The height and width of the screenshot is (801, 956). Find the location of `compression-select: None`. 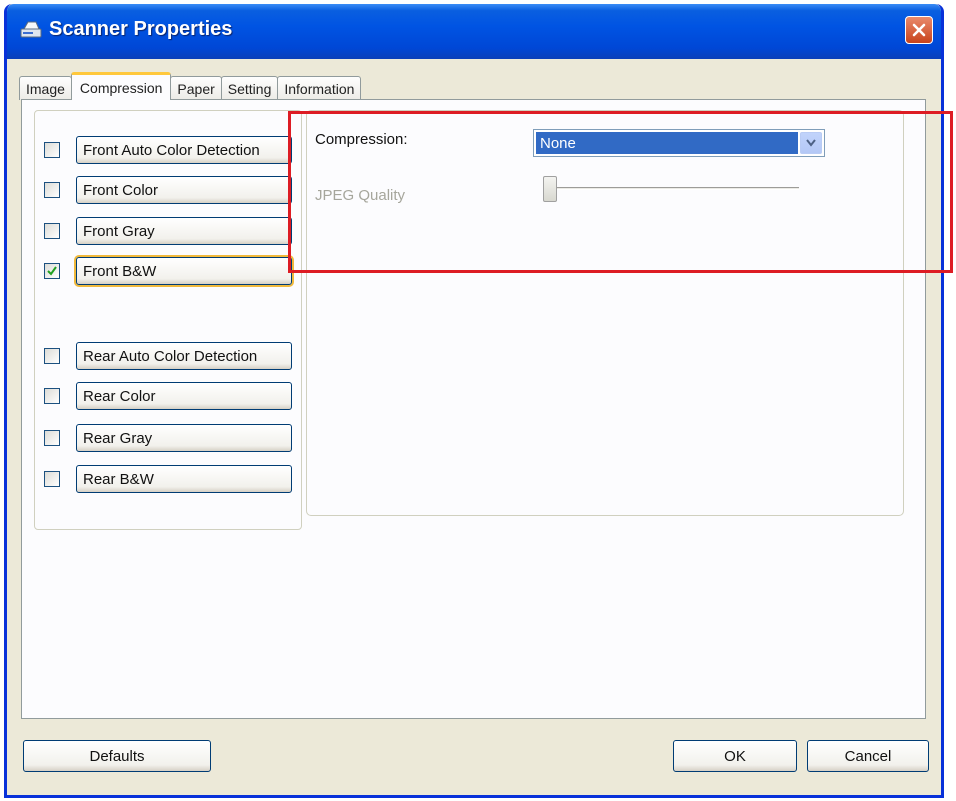

compression-select: None is located at coordinates (679, 143).